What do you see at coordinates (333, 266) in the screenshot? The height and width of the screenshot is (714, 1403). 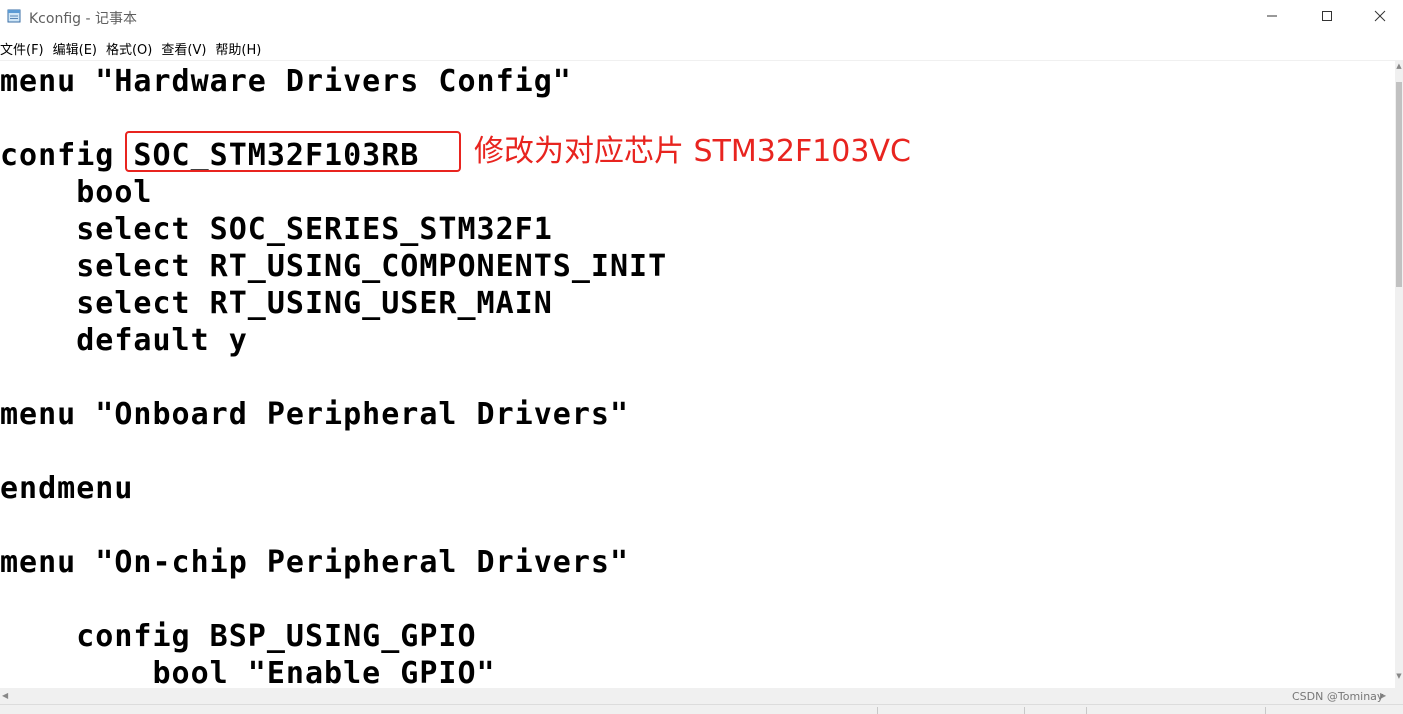 I see `code-line: select RT_USING_COMPONENTS_INIT` at bounding box center [333, 266].